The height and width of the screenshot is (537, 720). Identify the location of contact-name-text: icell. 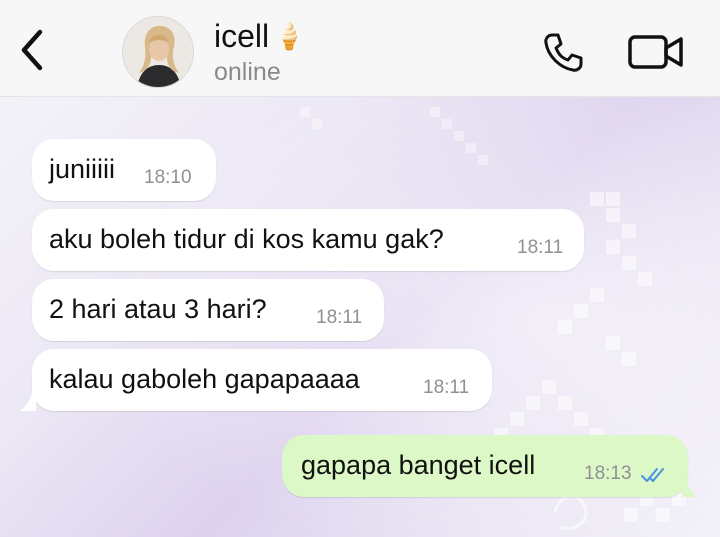
(242, 36).